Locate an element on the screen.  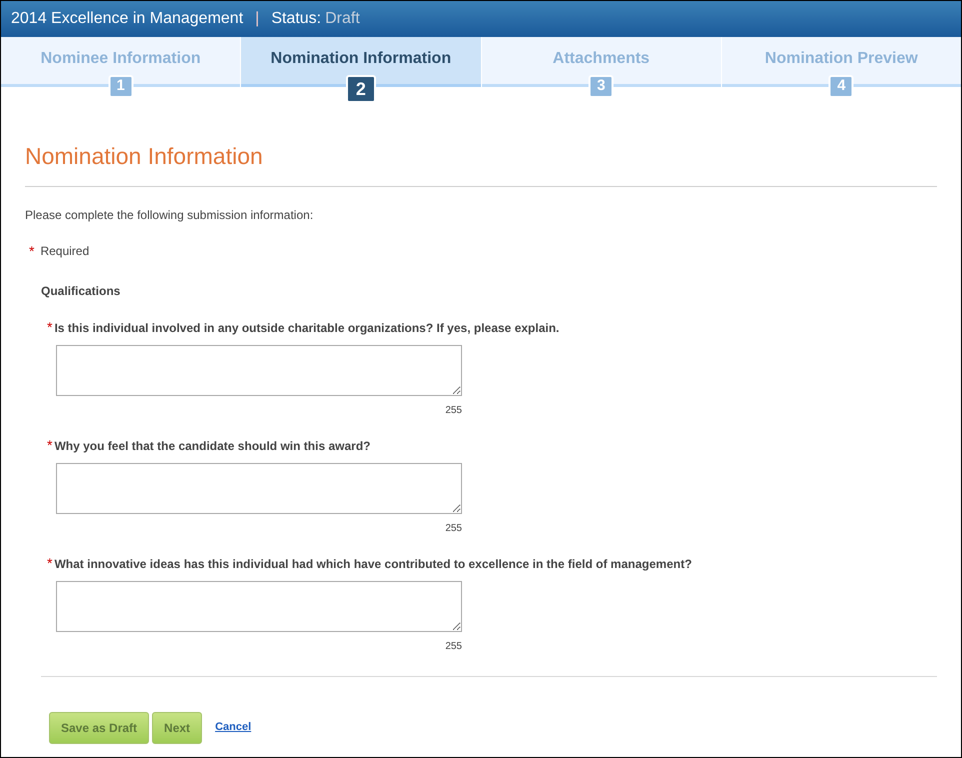
question-label: What innovative ideas has this individual had which have contributed to excellence in the field of management? is located at coordinates (373, 564).